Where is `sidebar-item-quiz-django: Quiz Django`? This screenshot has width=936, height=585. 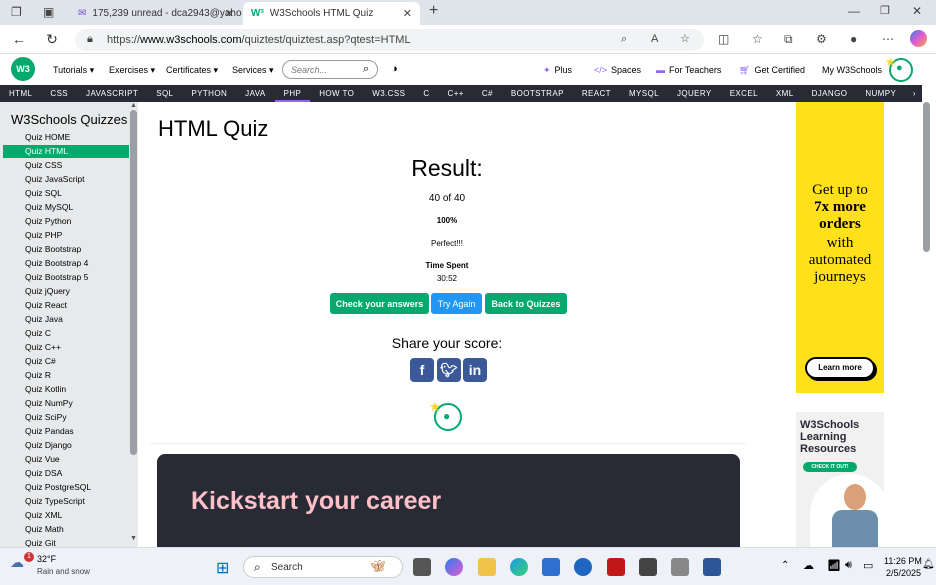
sidebar-item-quiz-django: Quiz Django is located at coordinates (66, 445).